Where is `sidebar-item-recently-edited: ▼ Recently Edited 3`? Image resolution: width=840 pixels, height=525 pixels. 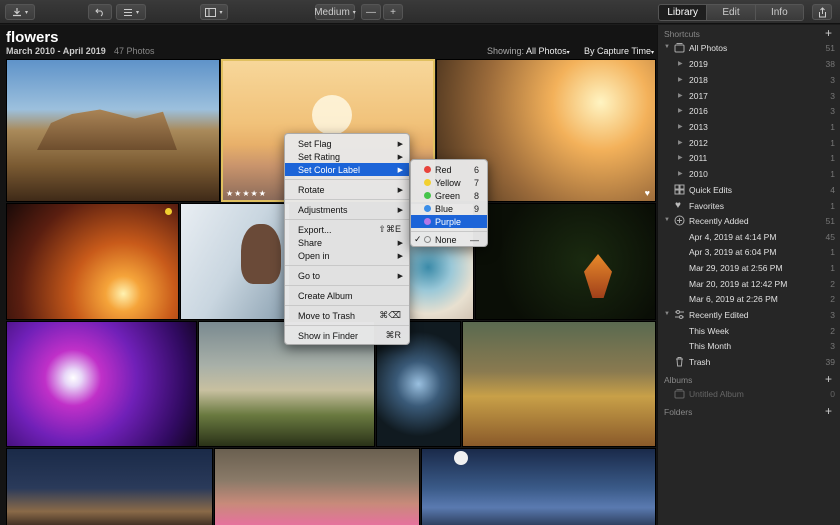 sidebar-item-recently-edited: ▼ Recently Edited 3 is located at coordinates (749, 315).